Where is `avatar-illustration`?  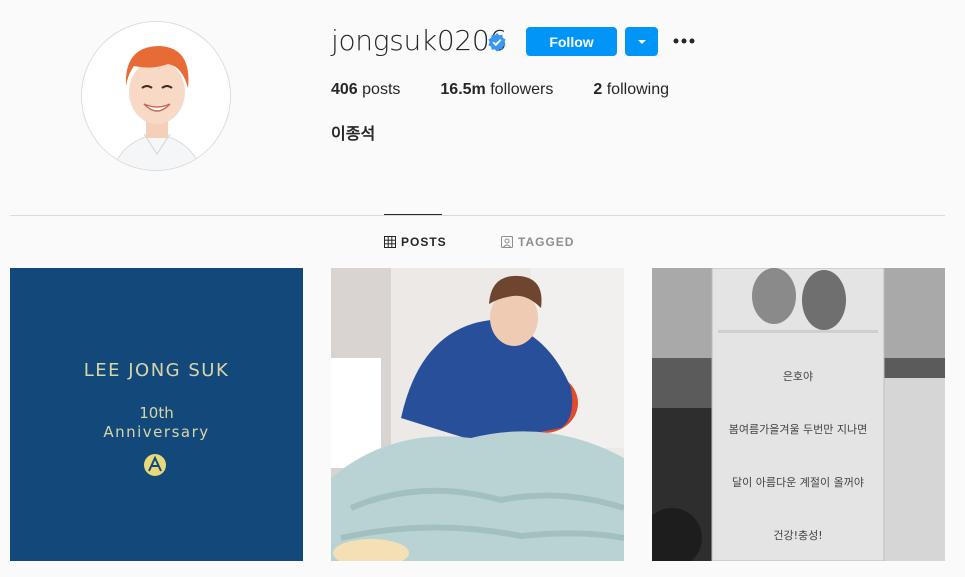
avatar-illustration is located at coordinates (156, 96).